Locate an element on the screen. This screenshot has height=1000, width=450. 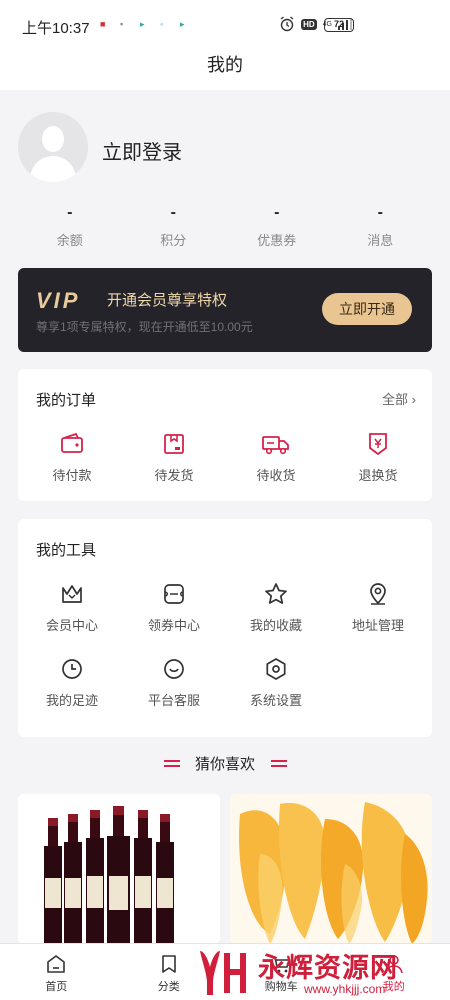
wine-bottles-image is located at coordinates (119, 869).